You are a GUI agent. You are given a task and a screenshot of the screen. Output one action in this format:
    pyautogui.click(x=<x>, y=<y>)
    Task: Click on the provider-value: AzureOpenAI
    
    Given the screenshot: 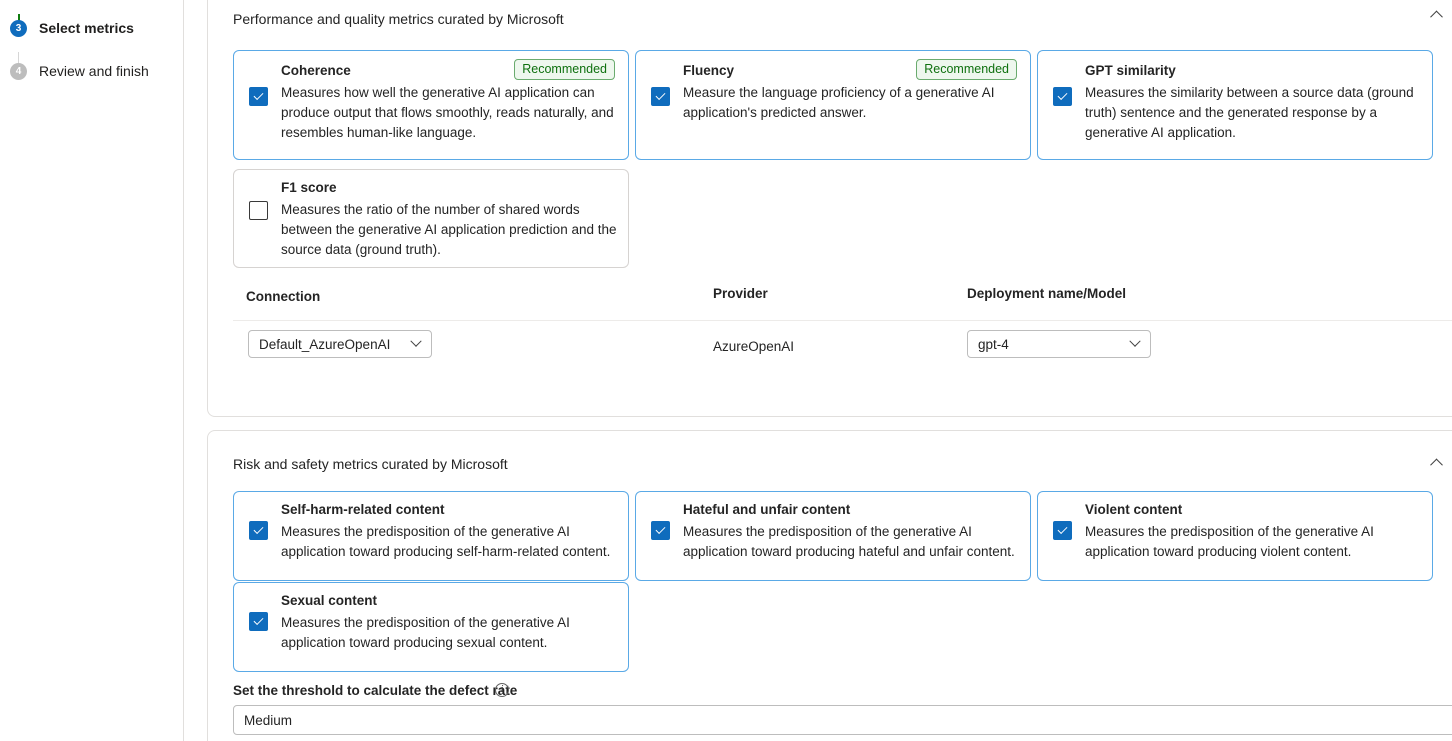 What is the action you would take?
    pyautogui.click(x=754, y=346)
    